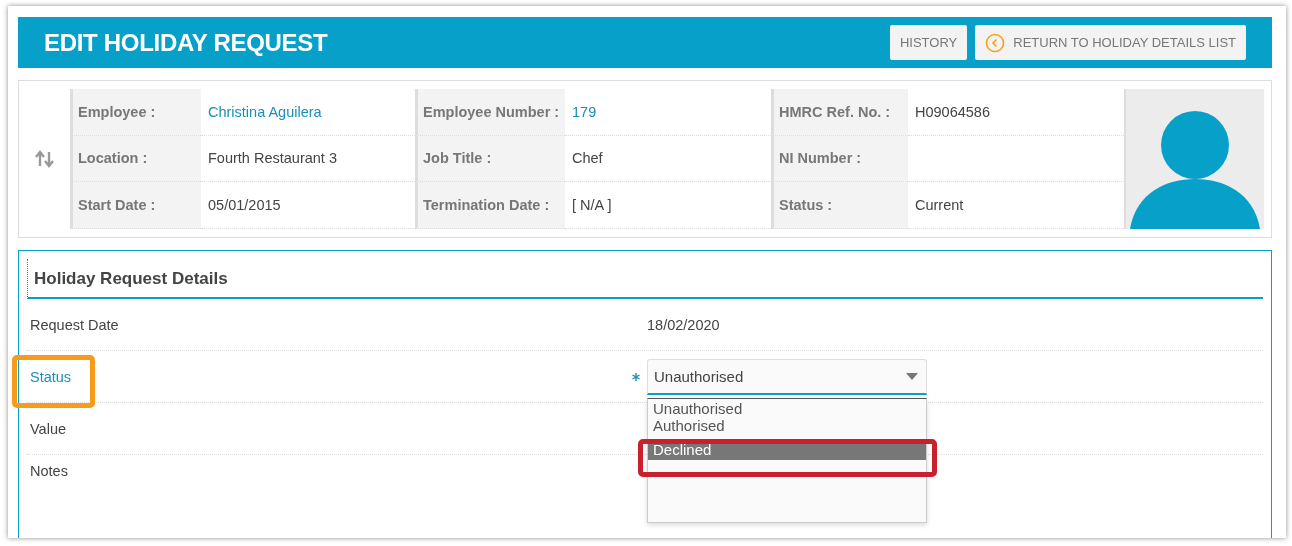 This screenshot has width=1292, height=546. I want to click on field-label: HMRC Ref. No. :, so click(839, 112).